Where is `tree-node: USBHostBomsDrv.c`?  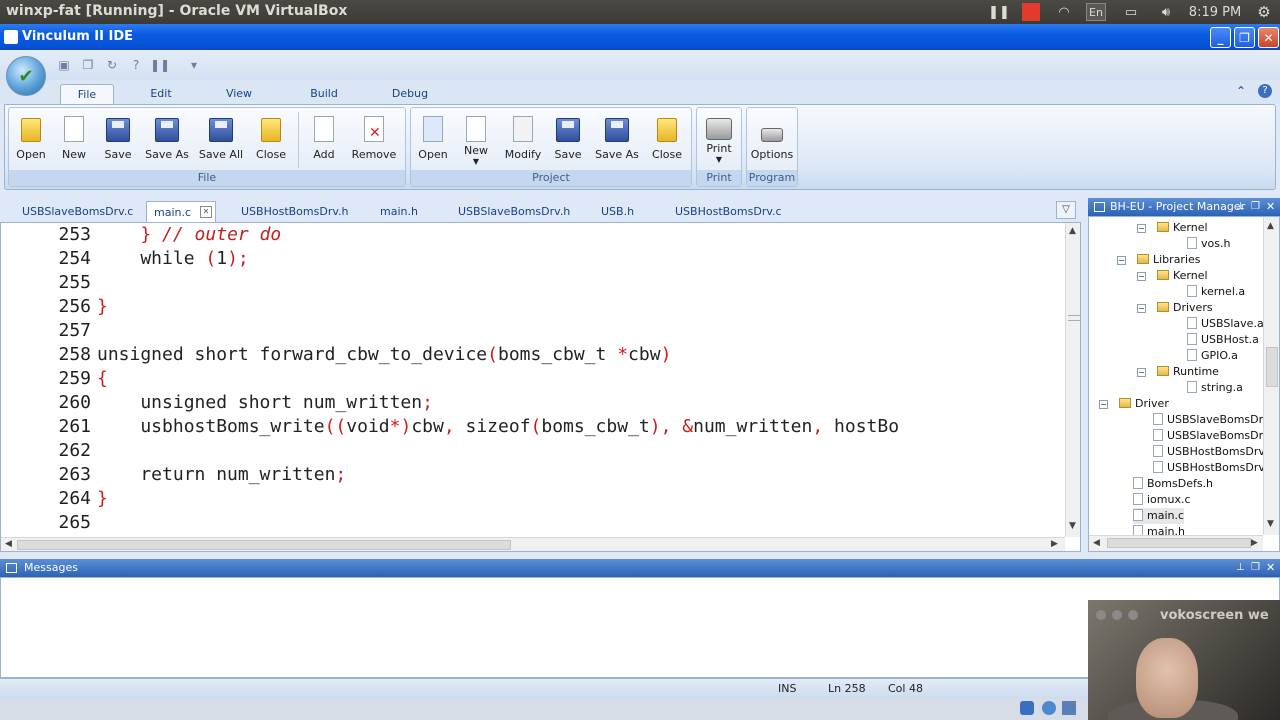
tree-node: USBHostBomsDrv.c is located at coordinates (1213, 452).